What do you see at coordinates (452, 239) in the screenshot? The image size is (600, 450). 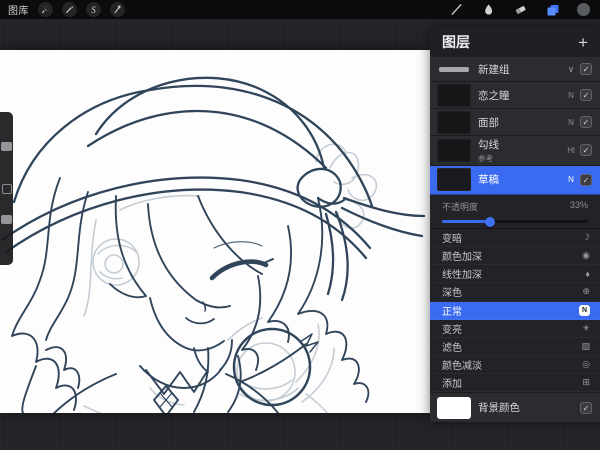 I see `blend-mode-label: 变暗` at bounding box center [452, 239].